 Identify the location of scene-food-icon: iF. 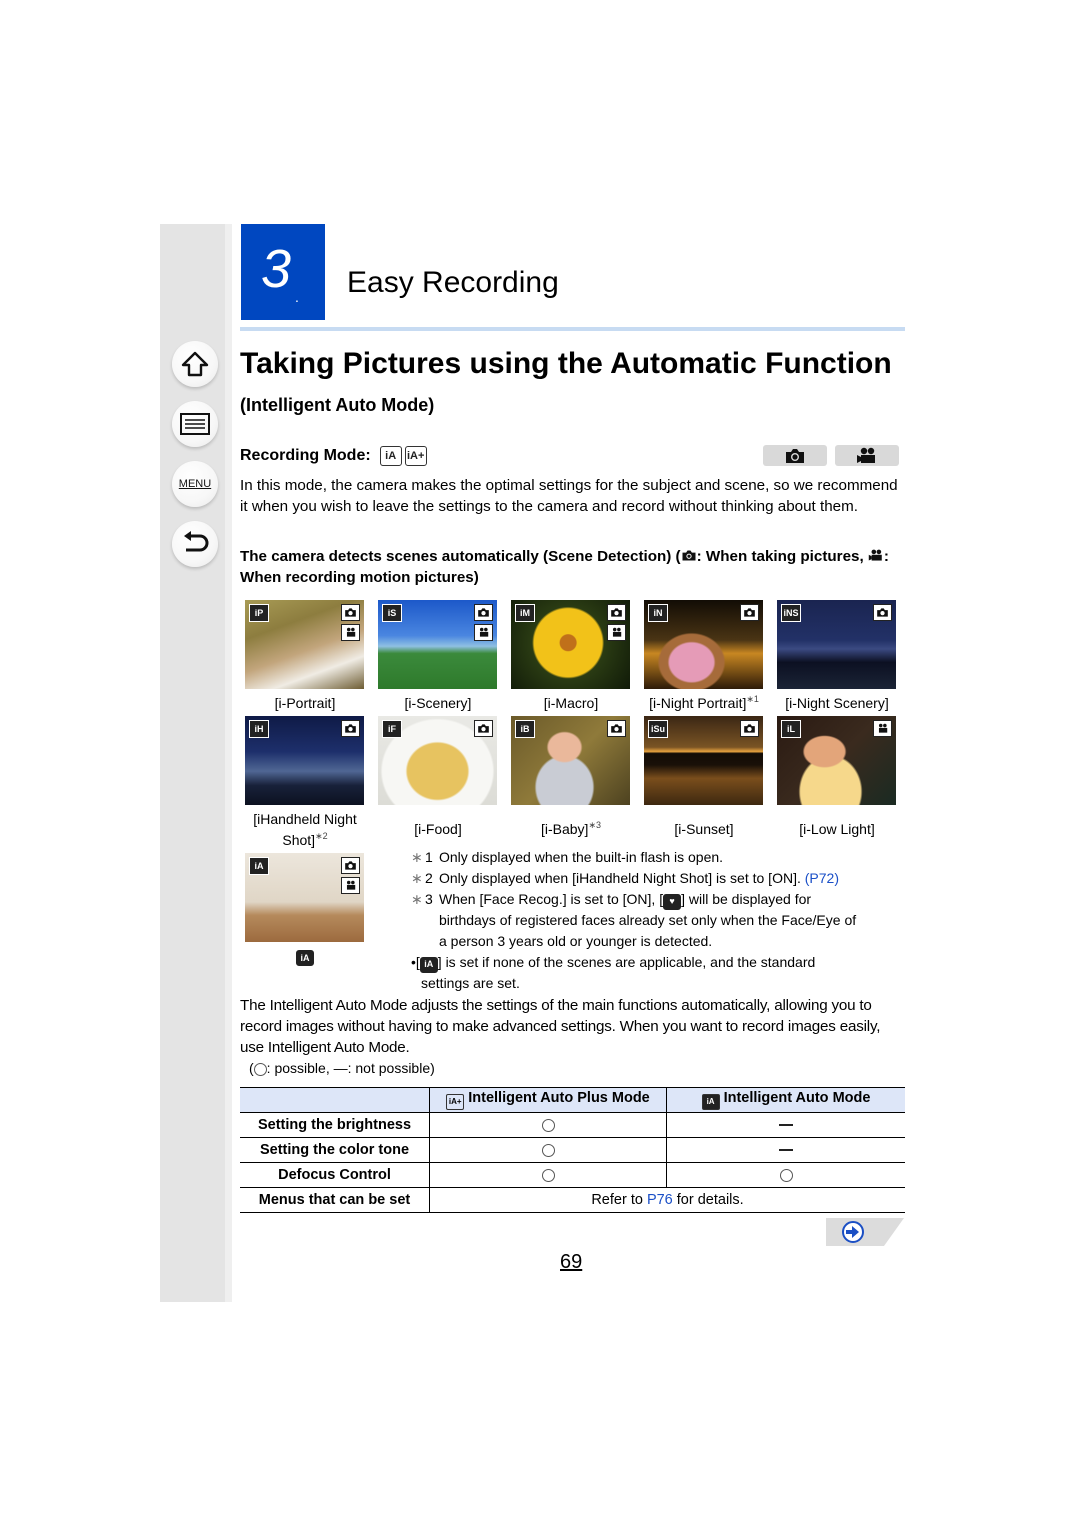
(392, 729).